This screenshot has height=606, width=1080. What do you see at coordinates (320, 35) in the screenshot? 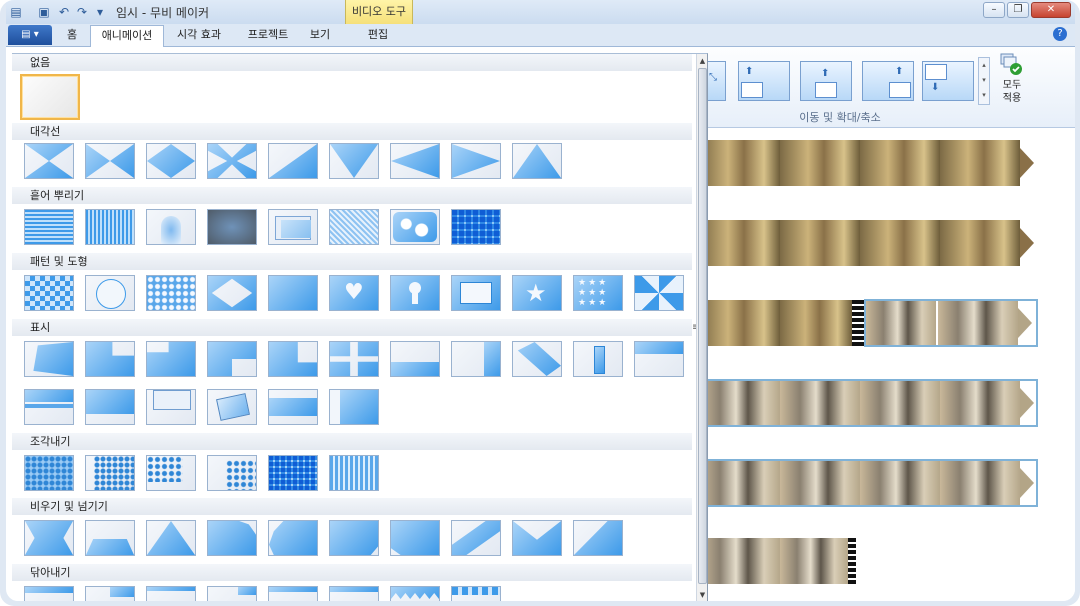
I see `tab-view: 보기` at bounding box center [320, 35].